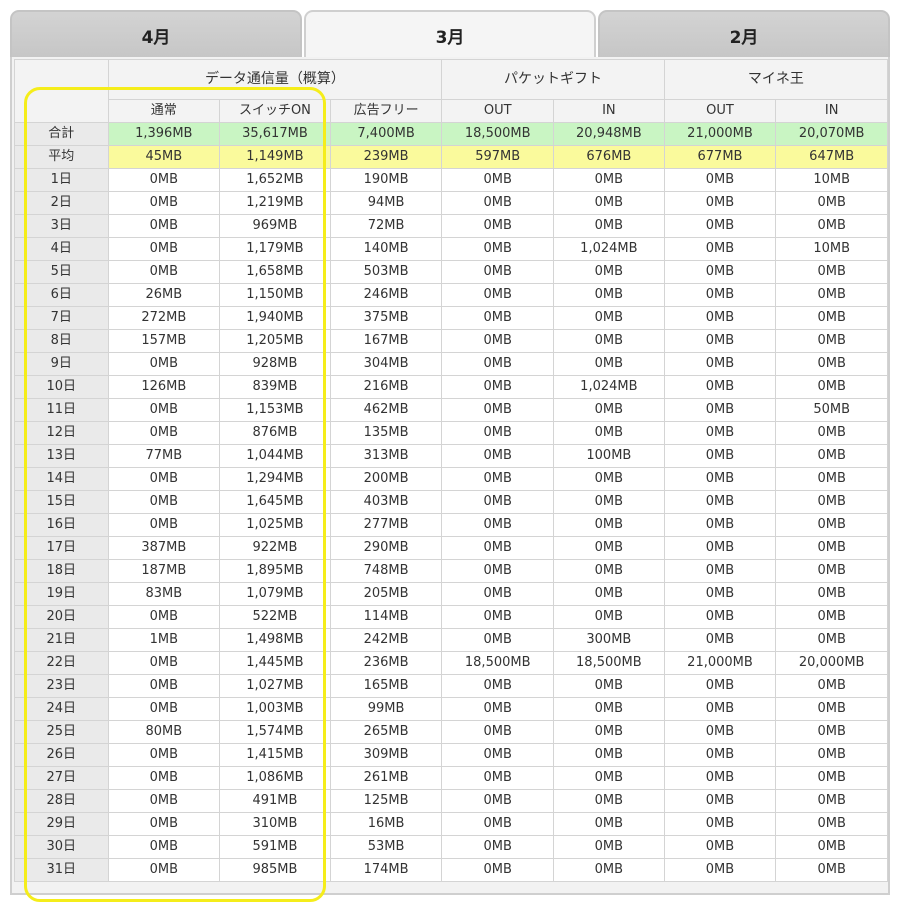 The image size is (909, 909). Describe the element at coordinates (720, 663) in the screenshot. I see `value-cell: 21,000MB` at that location.